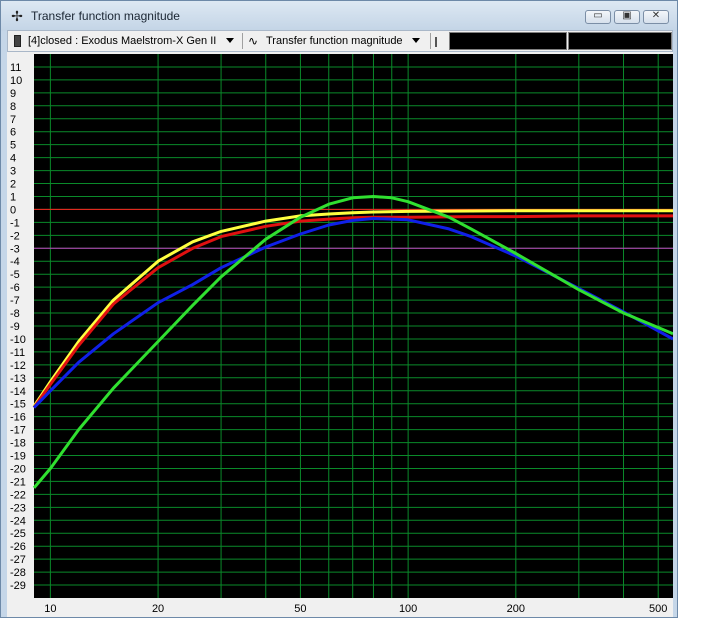  What do you see at coordinates (13, 133) in the screenshot?
I see `y-tick-label: 6` at bounding box center [13, 133].